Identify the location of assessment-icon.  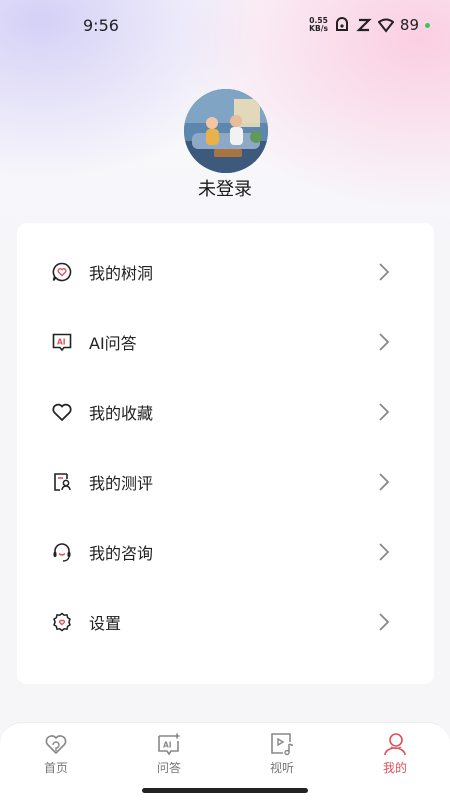
(62, 482).